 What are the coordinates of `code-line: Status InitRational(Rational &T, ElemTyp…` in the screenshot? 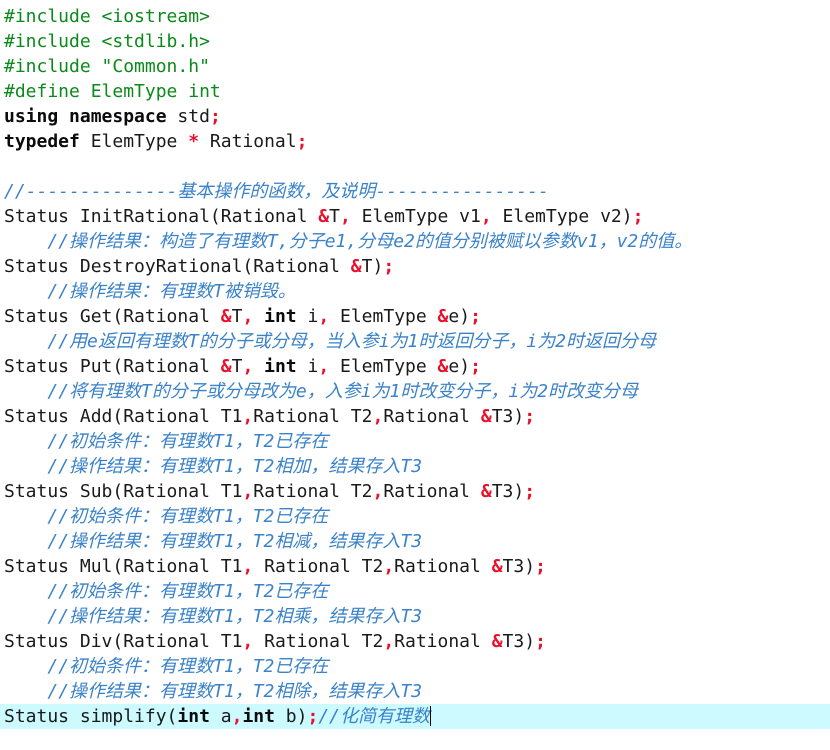 It's located at (415, 216).